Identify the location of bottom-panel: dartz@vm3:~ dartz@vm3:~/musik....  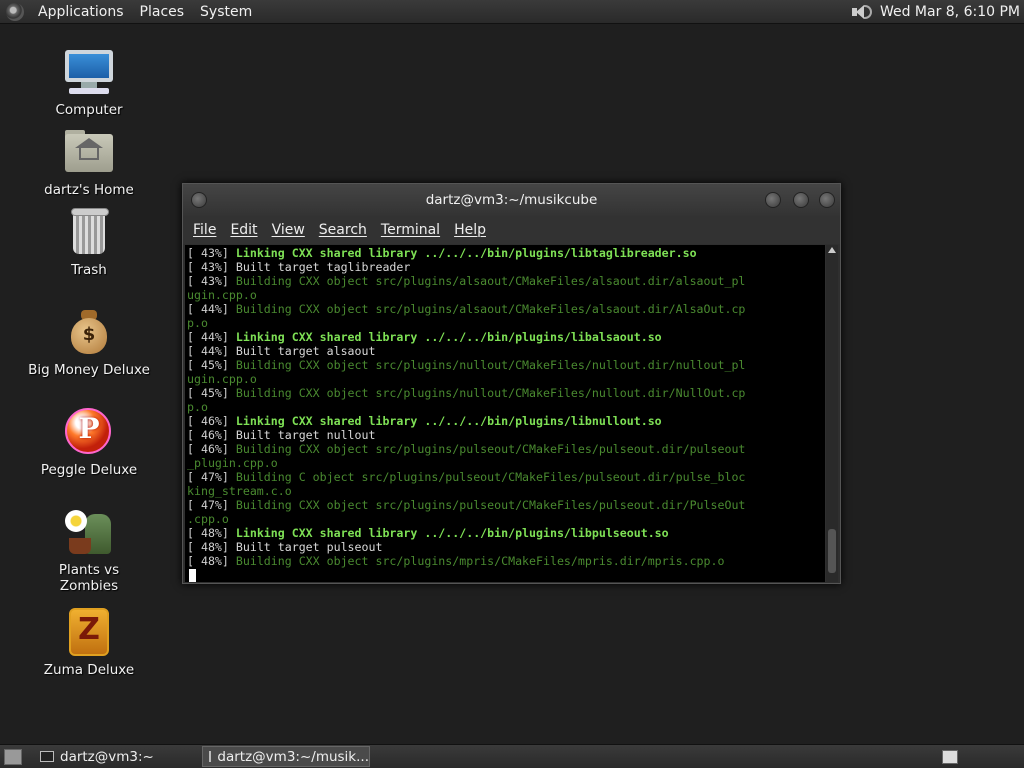
(512, 756).